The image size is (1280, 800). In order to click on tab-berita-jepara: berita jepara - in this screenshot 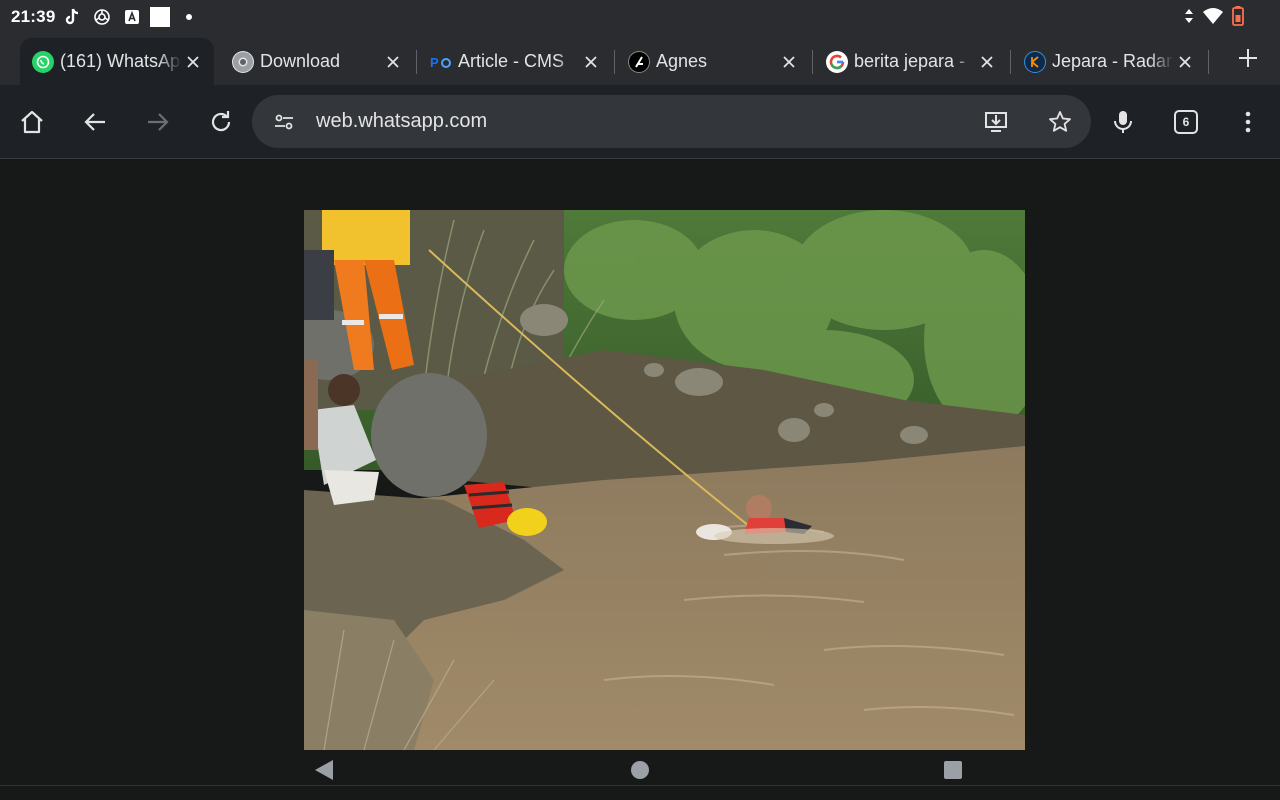, I will do `click(911, 61)`.